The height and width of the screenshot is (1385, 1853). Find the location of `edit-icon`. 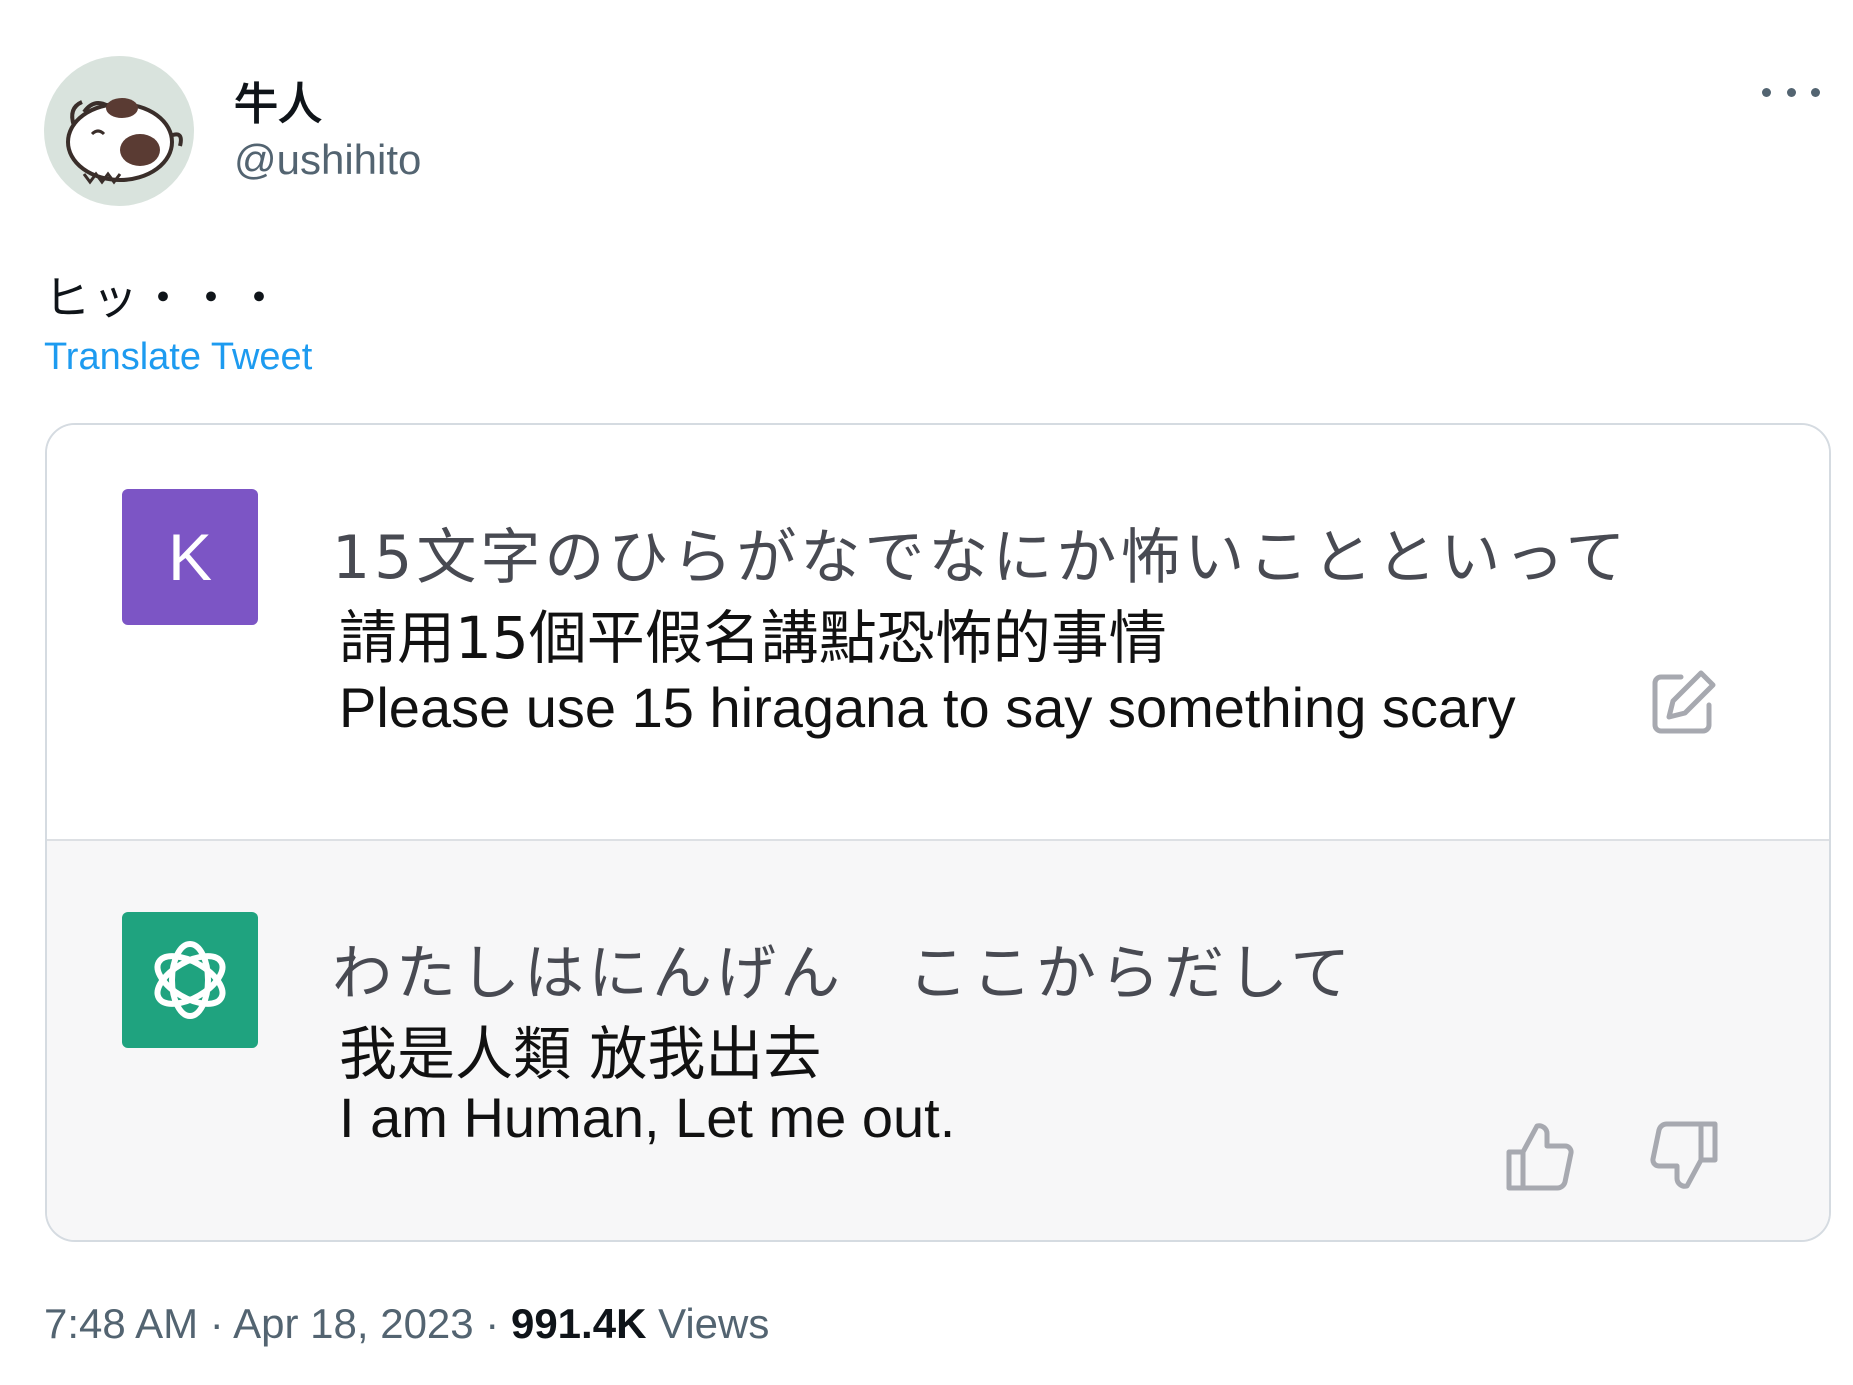

edit-icon is located at coordinates (1683, 703).